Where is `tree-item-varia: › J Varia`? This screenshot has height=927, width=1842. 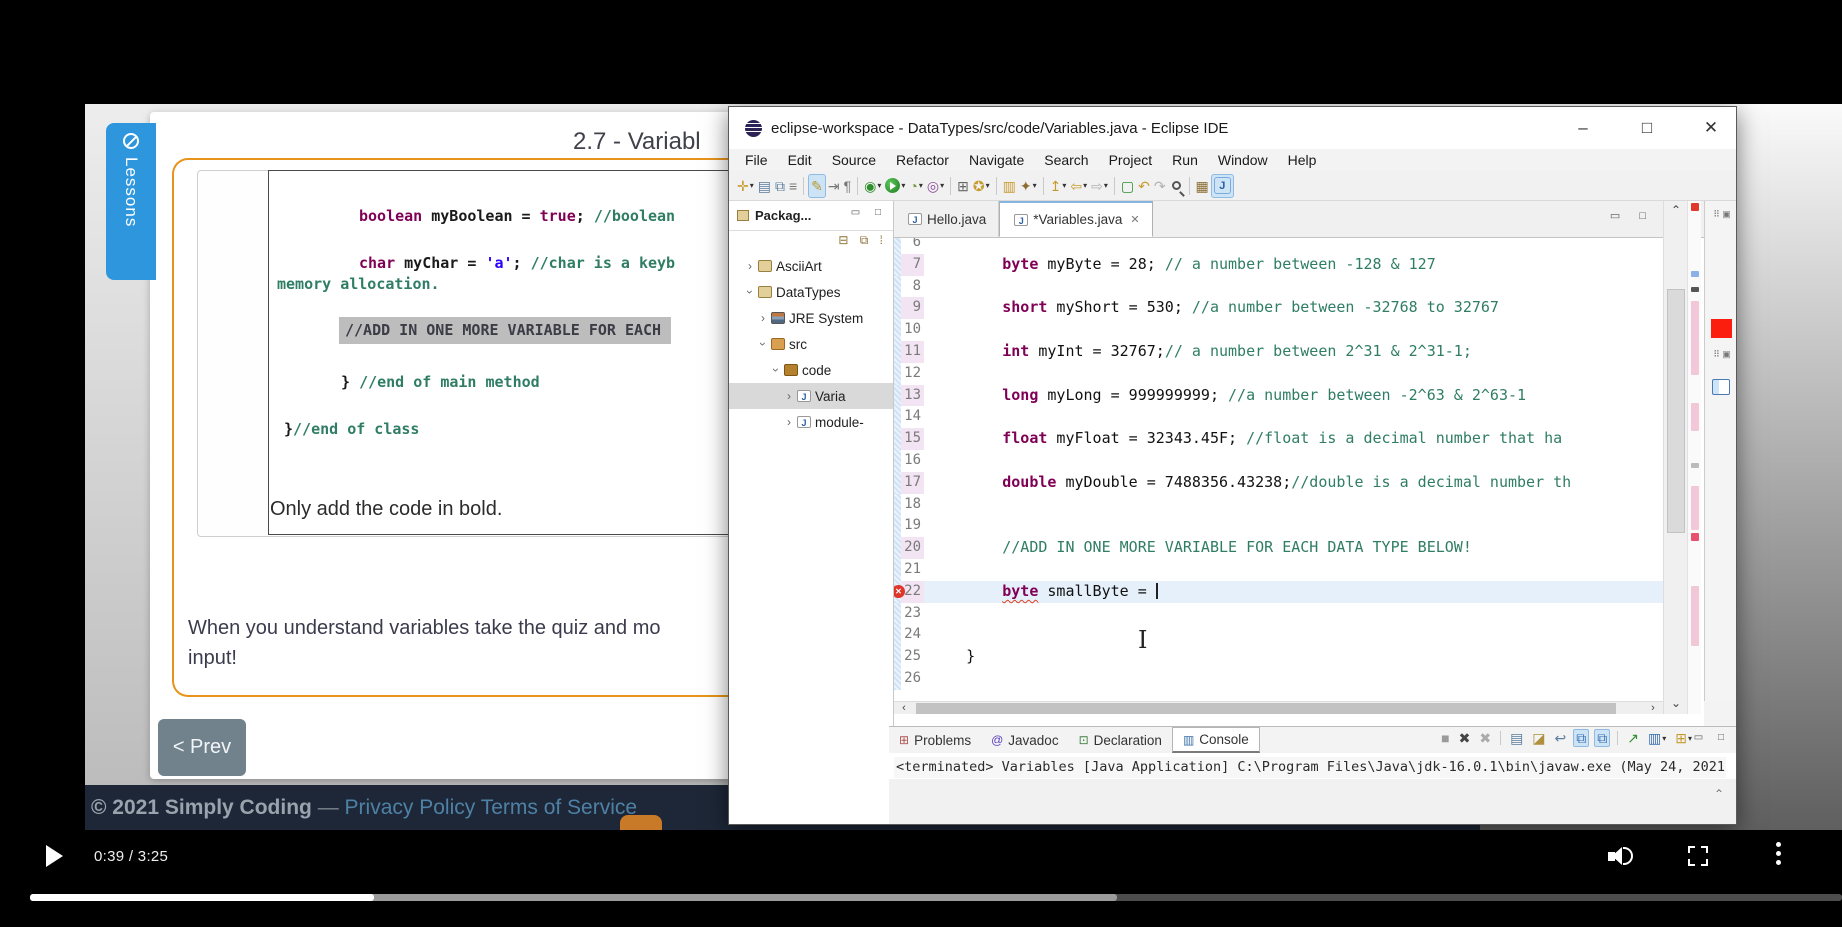 tree-item-varia: › J Varia is located at coordinates (811, 396).